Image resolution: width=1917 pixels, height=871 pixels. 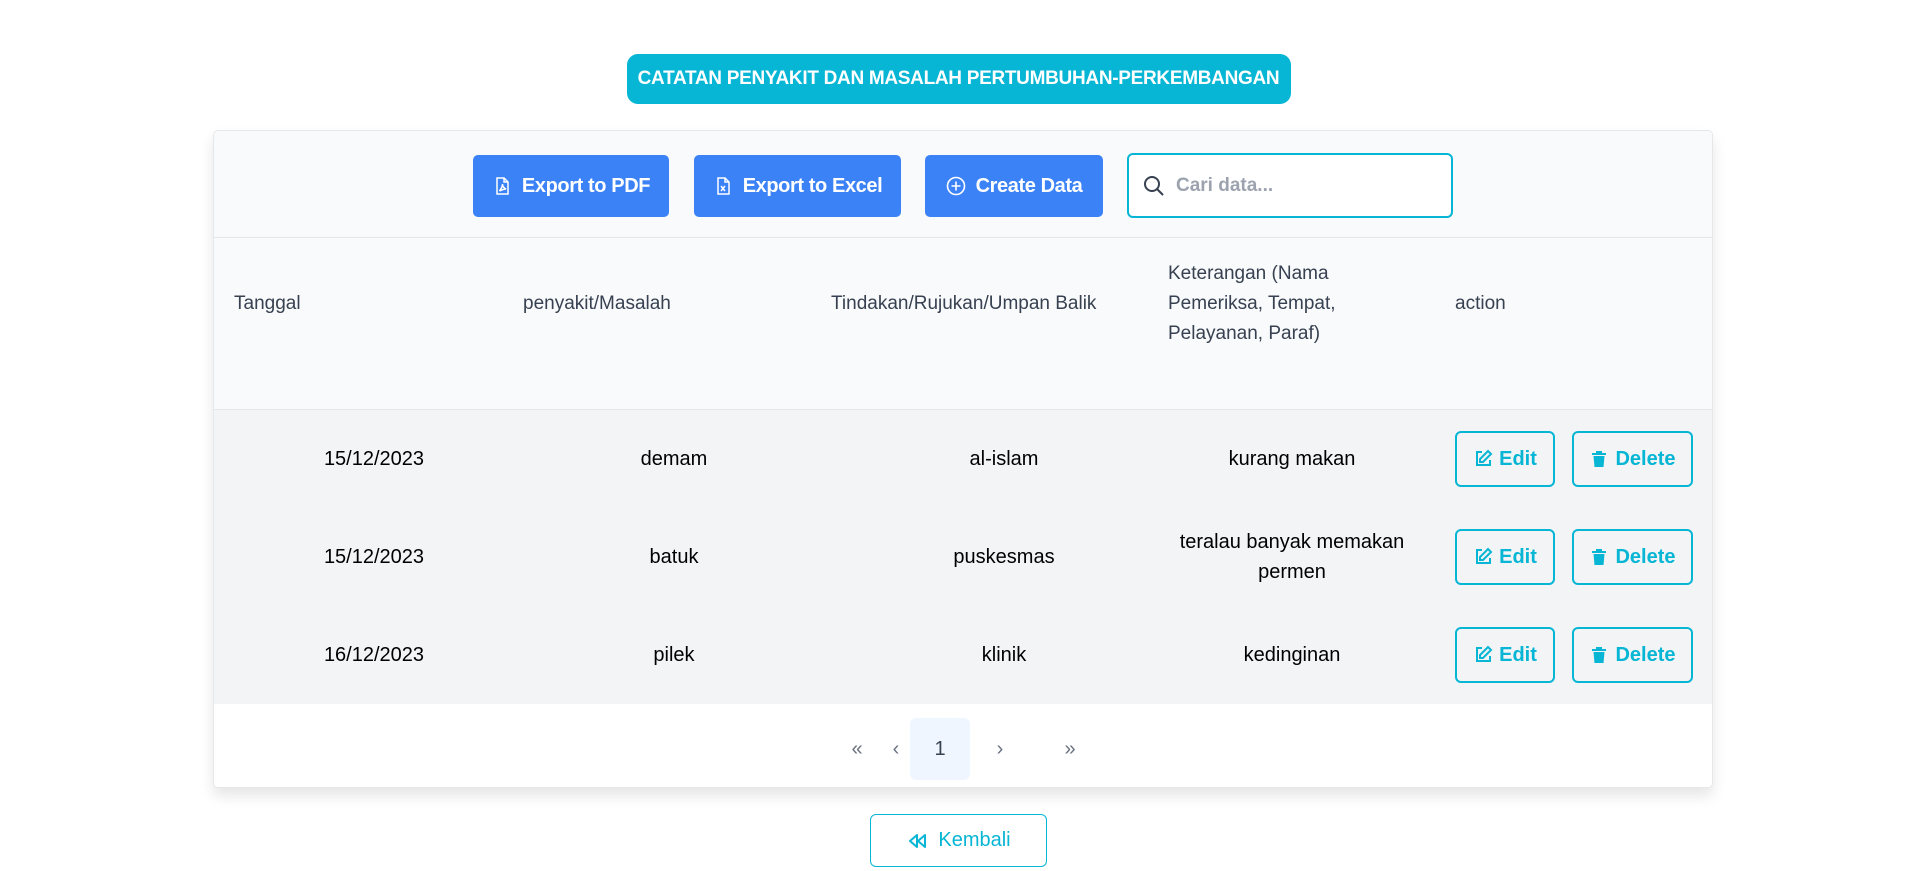 What do you see at coordinates (1000, 749) in the screenshot?
I see `next-page-button: ›` at bounding box center [1000, 749].